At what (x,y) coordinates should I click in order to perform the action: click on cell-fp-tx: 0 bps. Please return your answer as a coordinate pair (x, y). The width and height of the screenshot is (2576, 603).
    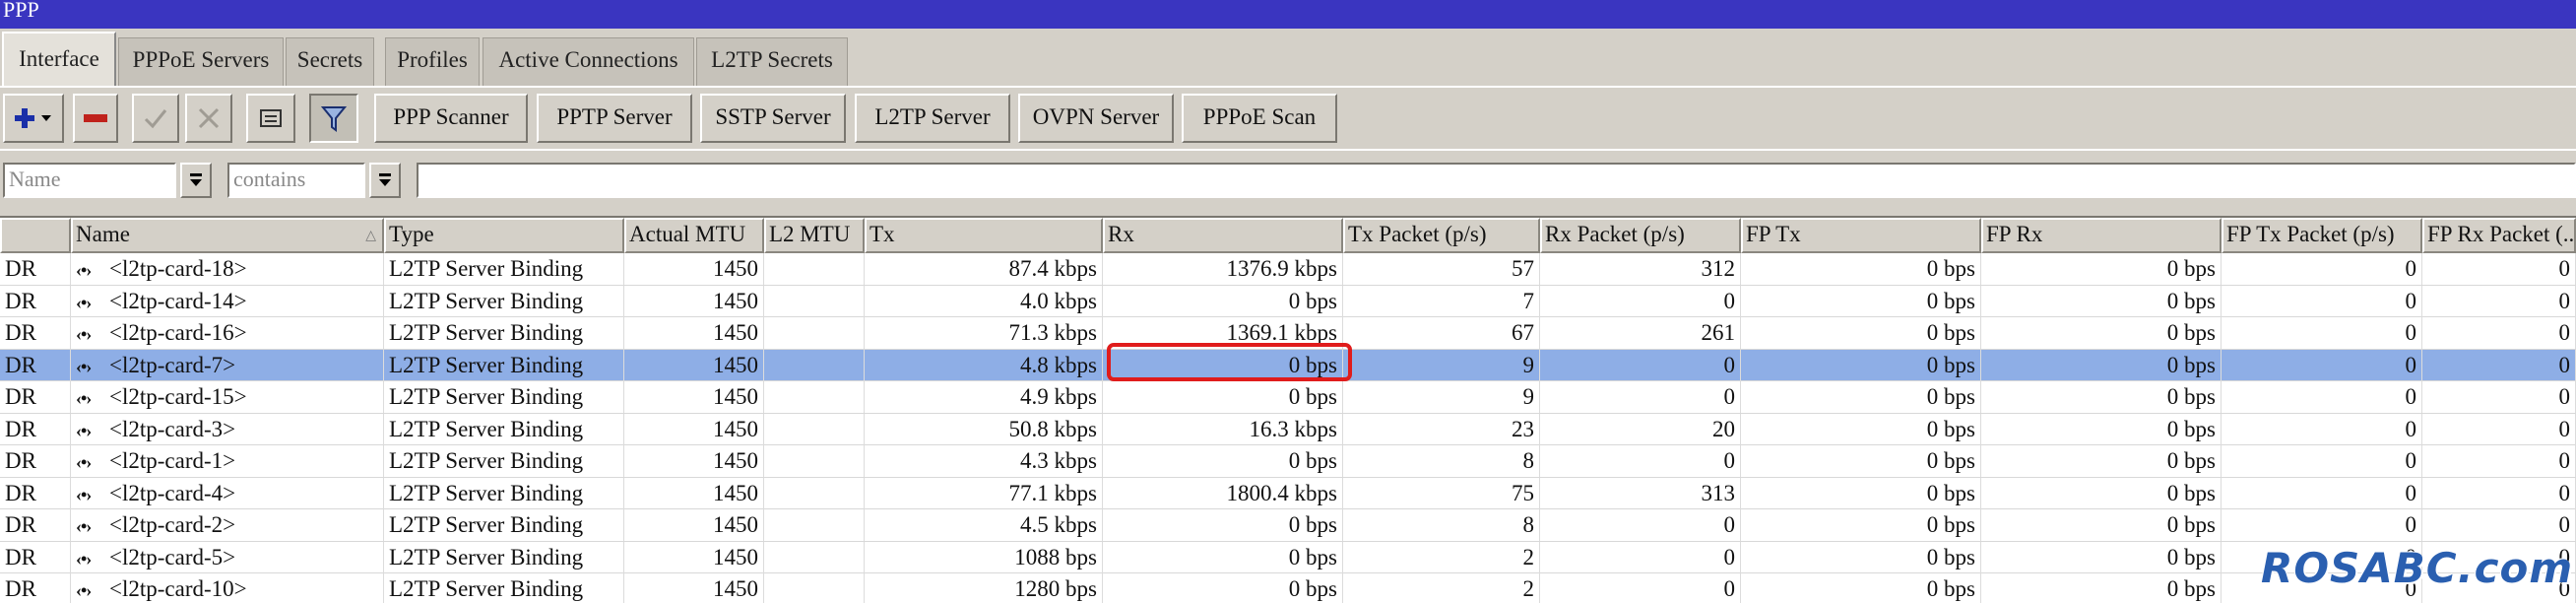
    Looking at the image, I should click on (1861, 269).